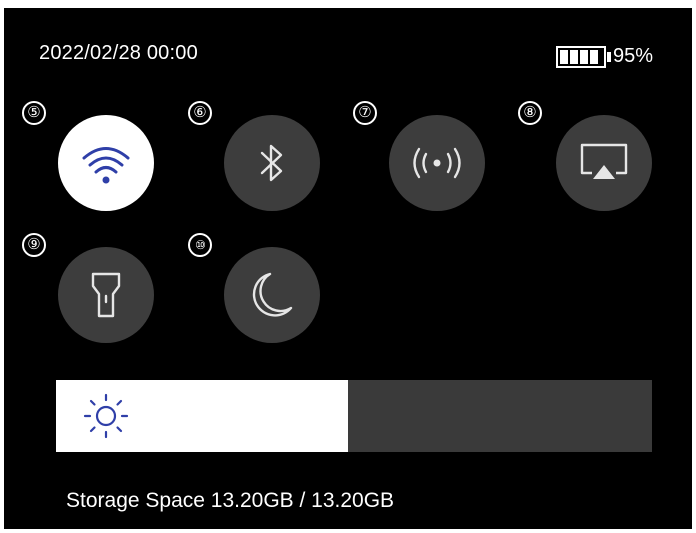  I want to click on sun-icon, so click(106, 416).